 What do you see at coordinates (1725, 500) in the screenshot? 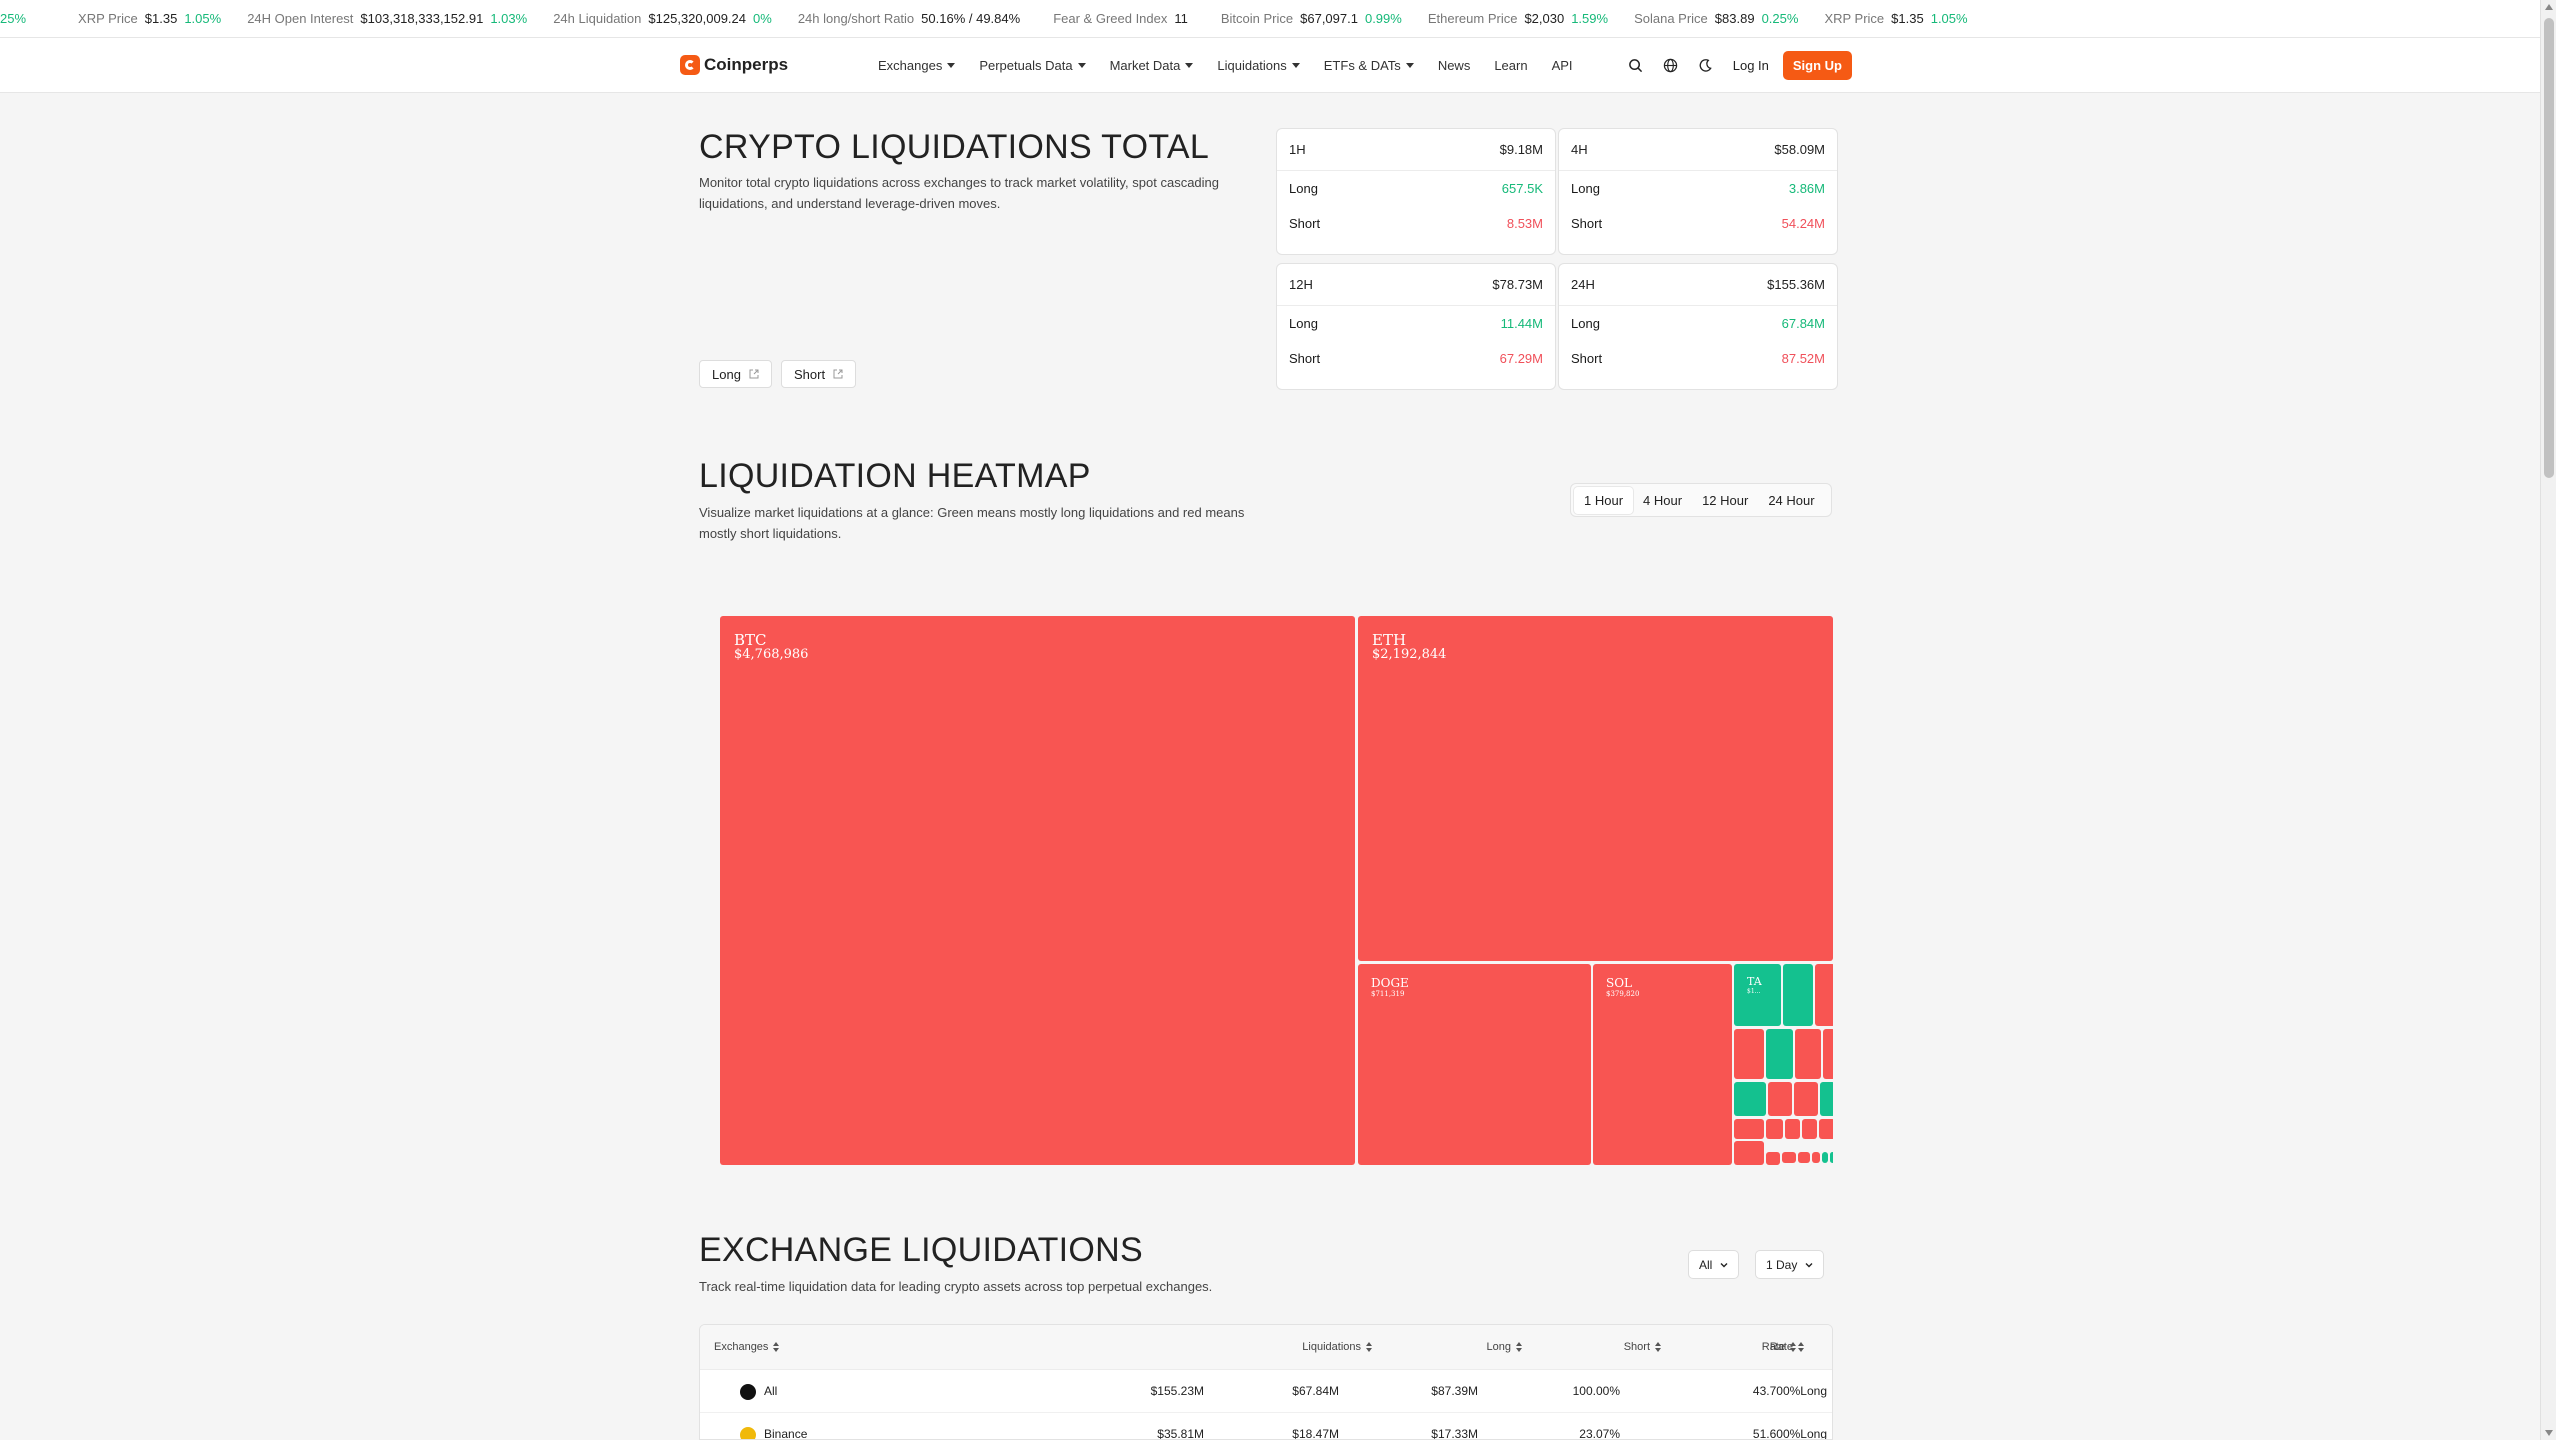
I see `tab-12-hour: 12 Hour` at bounding box center [1725, 500].